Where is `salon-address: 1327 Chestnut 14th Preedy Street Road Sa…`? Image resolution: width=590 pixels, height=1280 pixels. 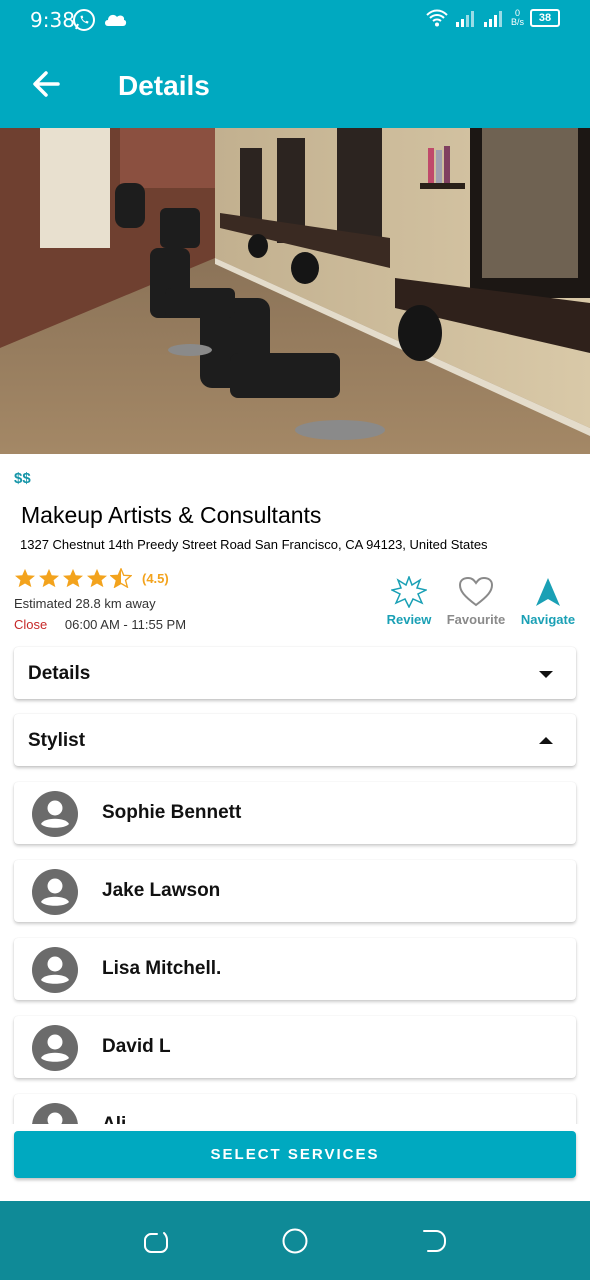 salon-address: 1327 Chestnut 14th Preedy Street Road Sa… is located at coordinates (254, 544).